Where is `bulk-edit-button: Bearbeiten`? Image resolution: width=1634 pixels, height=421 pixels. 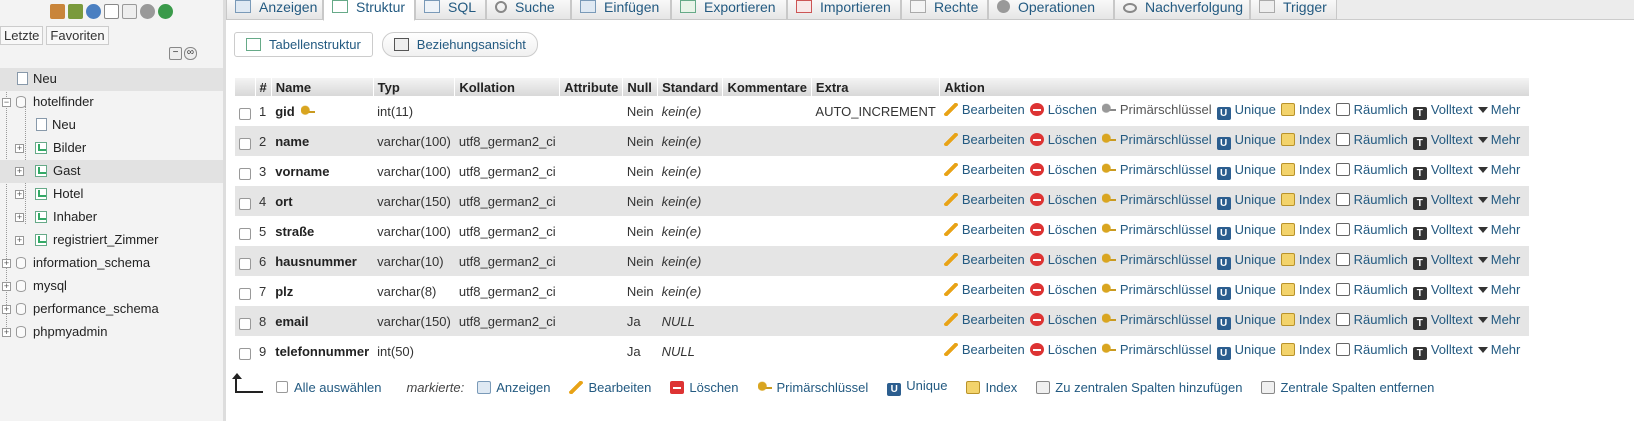
bulk-edit-button: Bearbeiten is located at coordinates (610, 387).